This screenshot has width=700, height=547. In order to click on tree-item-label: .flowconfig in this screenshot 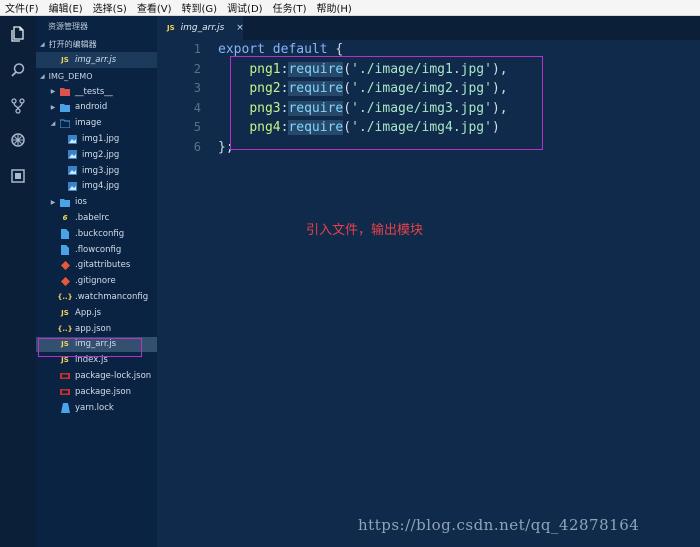, I will do `click(98, 249)`.